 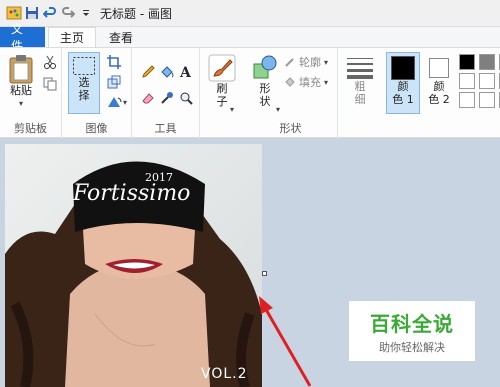 I want to click on color-picker-icon, so click(x=167, y=98).